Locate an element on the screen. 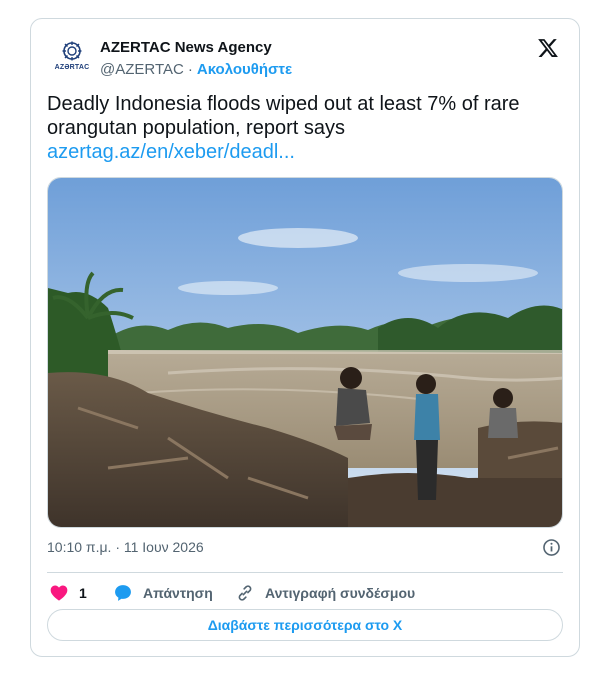 The height and width of the screenshot is (693, 599). heart-icon is located at coordinates (59, 593).